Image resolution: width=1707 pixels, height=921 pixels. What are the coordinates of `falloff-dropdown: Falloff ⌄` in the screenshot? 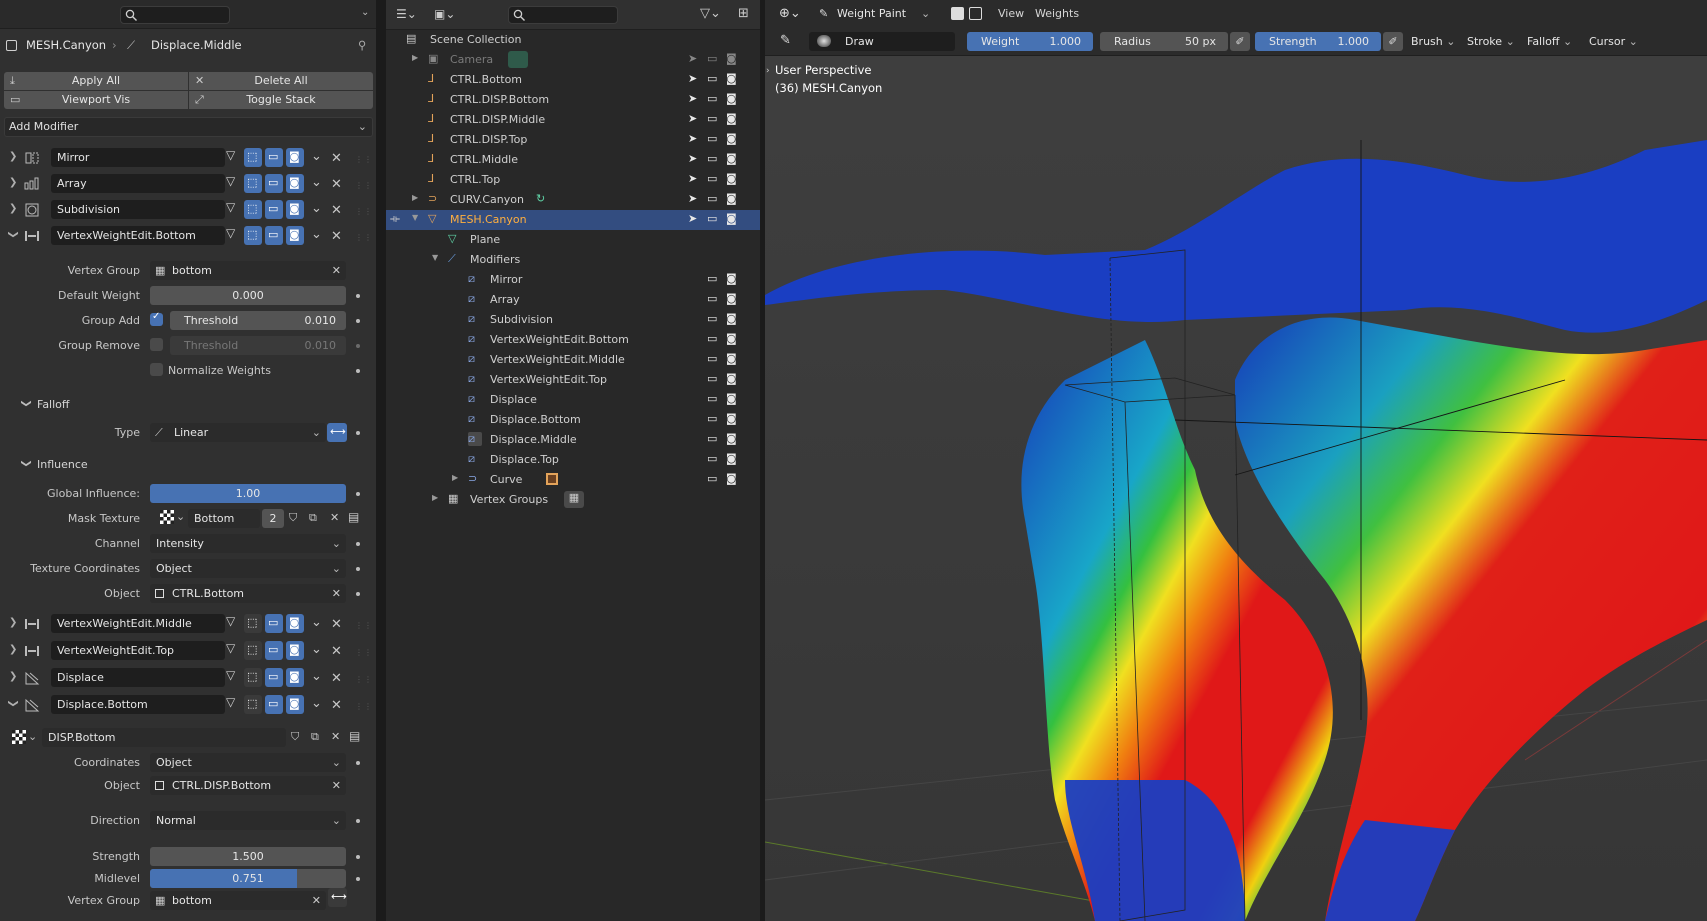 It's located at (1554, 41).